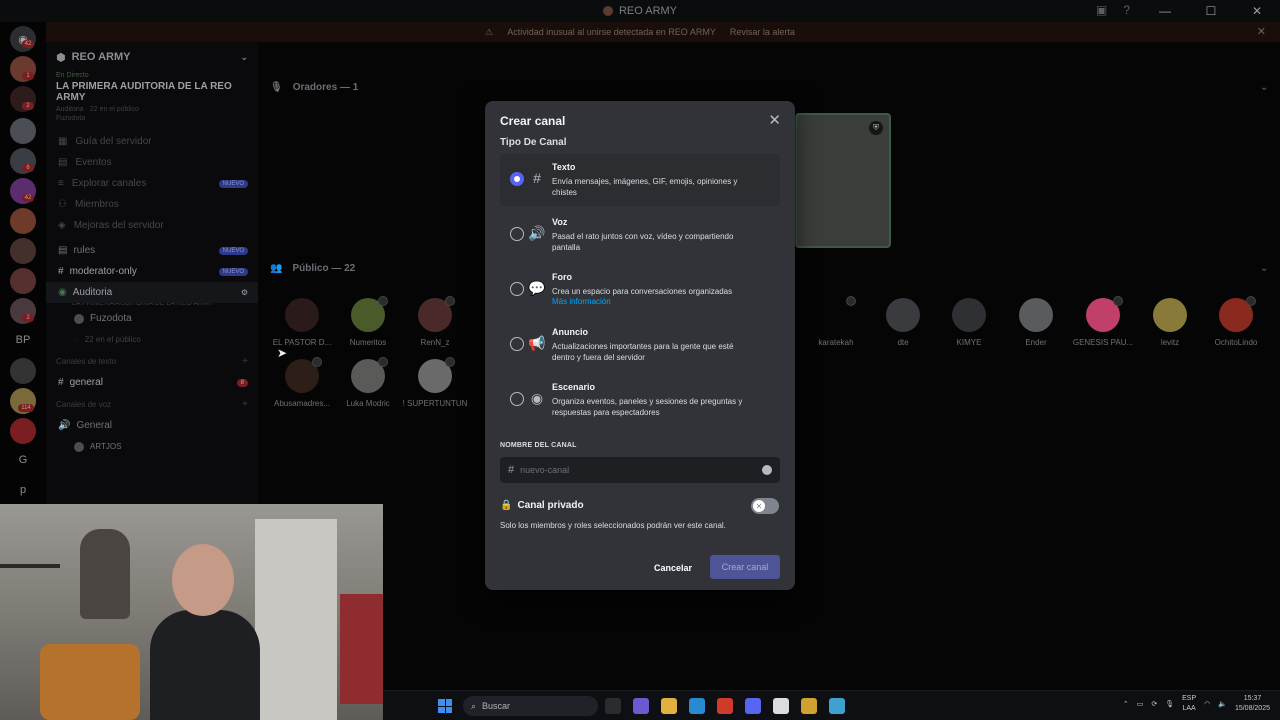  Describe the element at coordinates (1211, 11) in the screenshot. I see `maximize-button: ☐` at that location.